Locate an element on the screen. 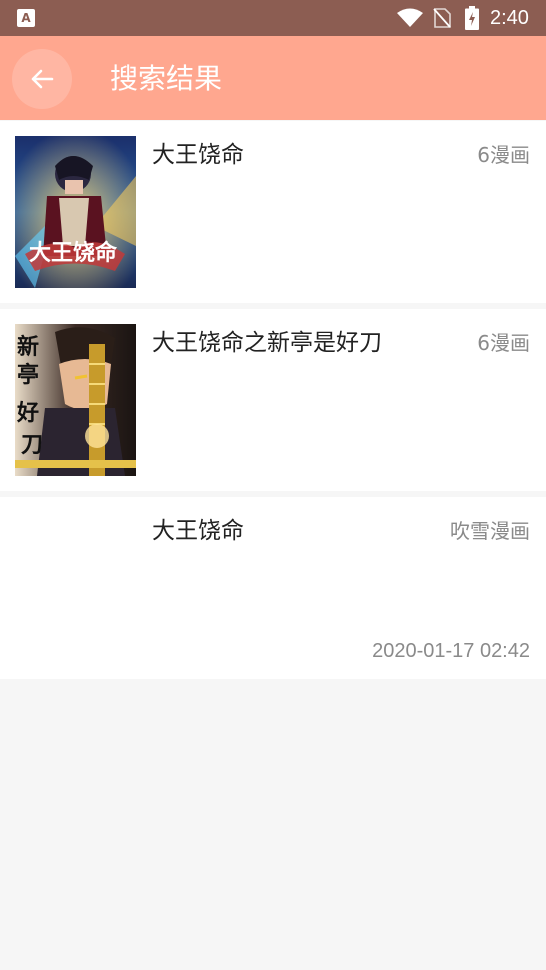 This screenshot has height=970, width=546. arrow-left-icon is located at coordinates (42, 79).